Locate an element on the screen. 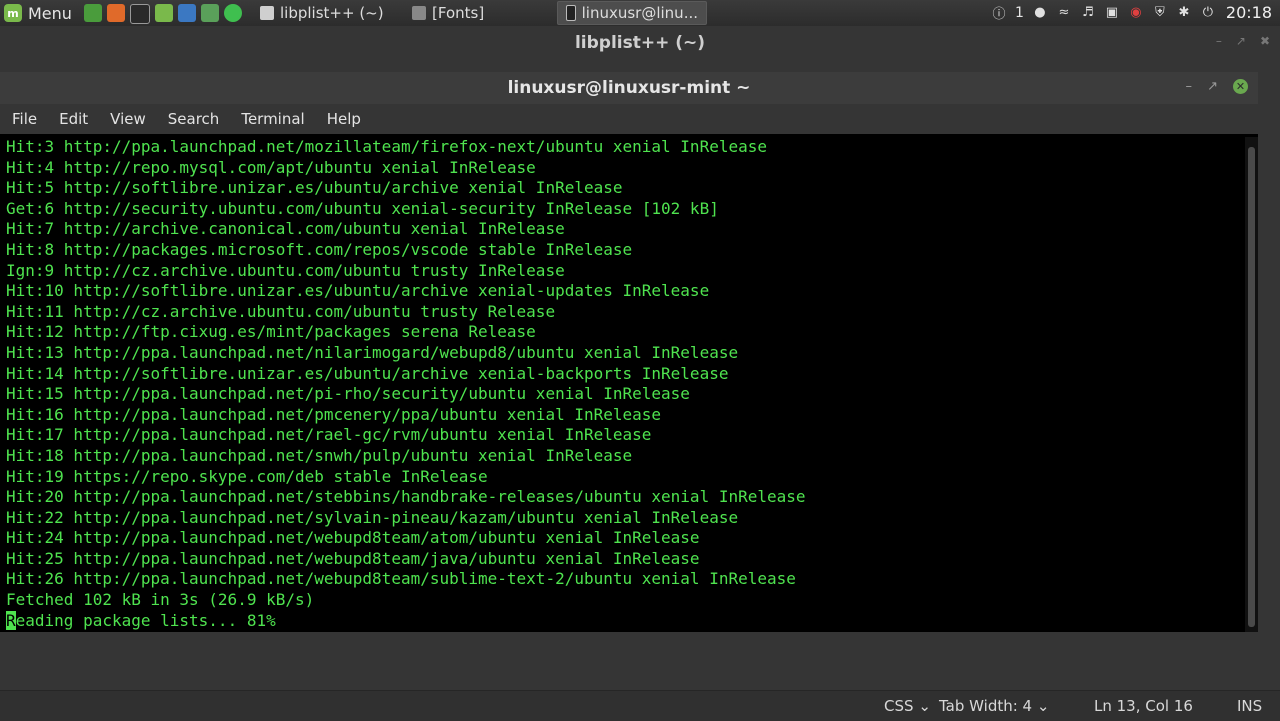  files-icon is located at coordinates (164, 13).